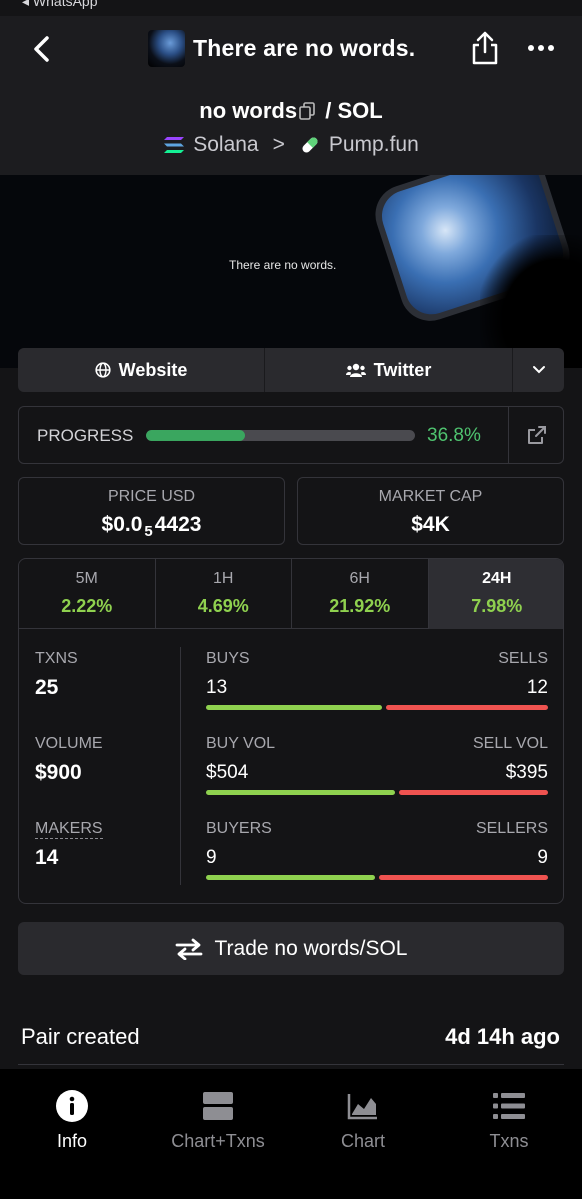 The height and width of the screenshot is (1199, 582). I want to click on bonding-progress-card: PROGRESS 36.8%, so click(291, 435).